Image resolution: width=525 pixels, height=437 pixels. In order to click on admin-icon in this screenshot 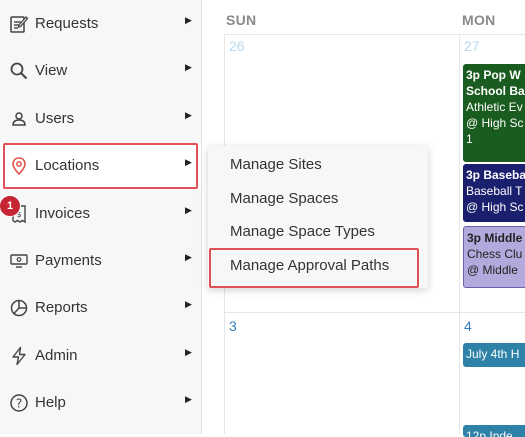, I will do `click(19, 356)`.